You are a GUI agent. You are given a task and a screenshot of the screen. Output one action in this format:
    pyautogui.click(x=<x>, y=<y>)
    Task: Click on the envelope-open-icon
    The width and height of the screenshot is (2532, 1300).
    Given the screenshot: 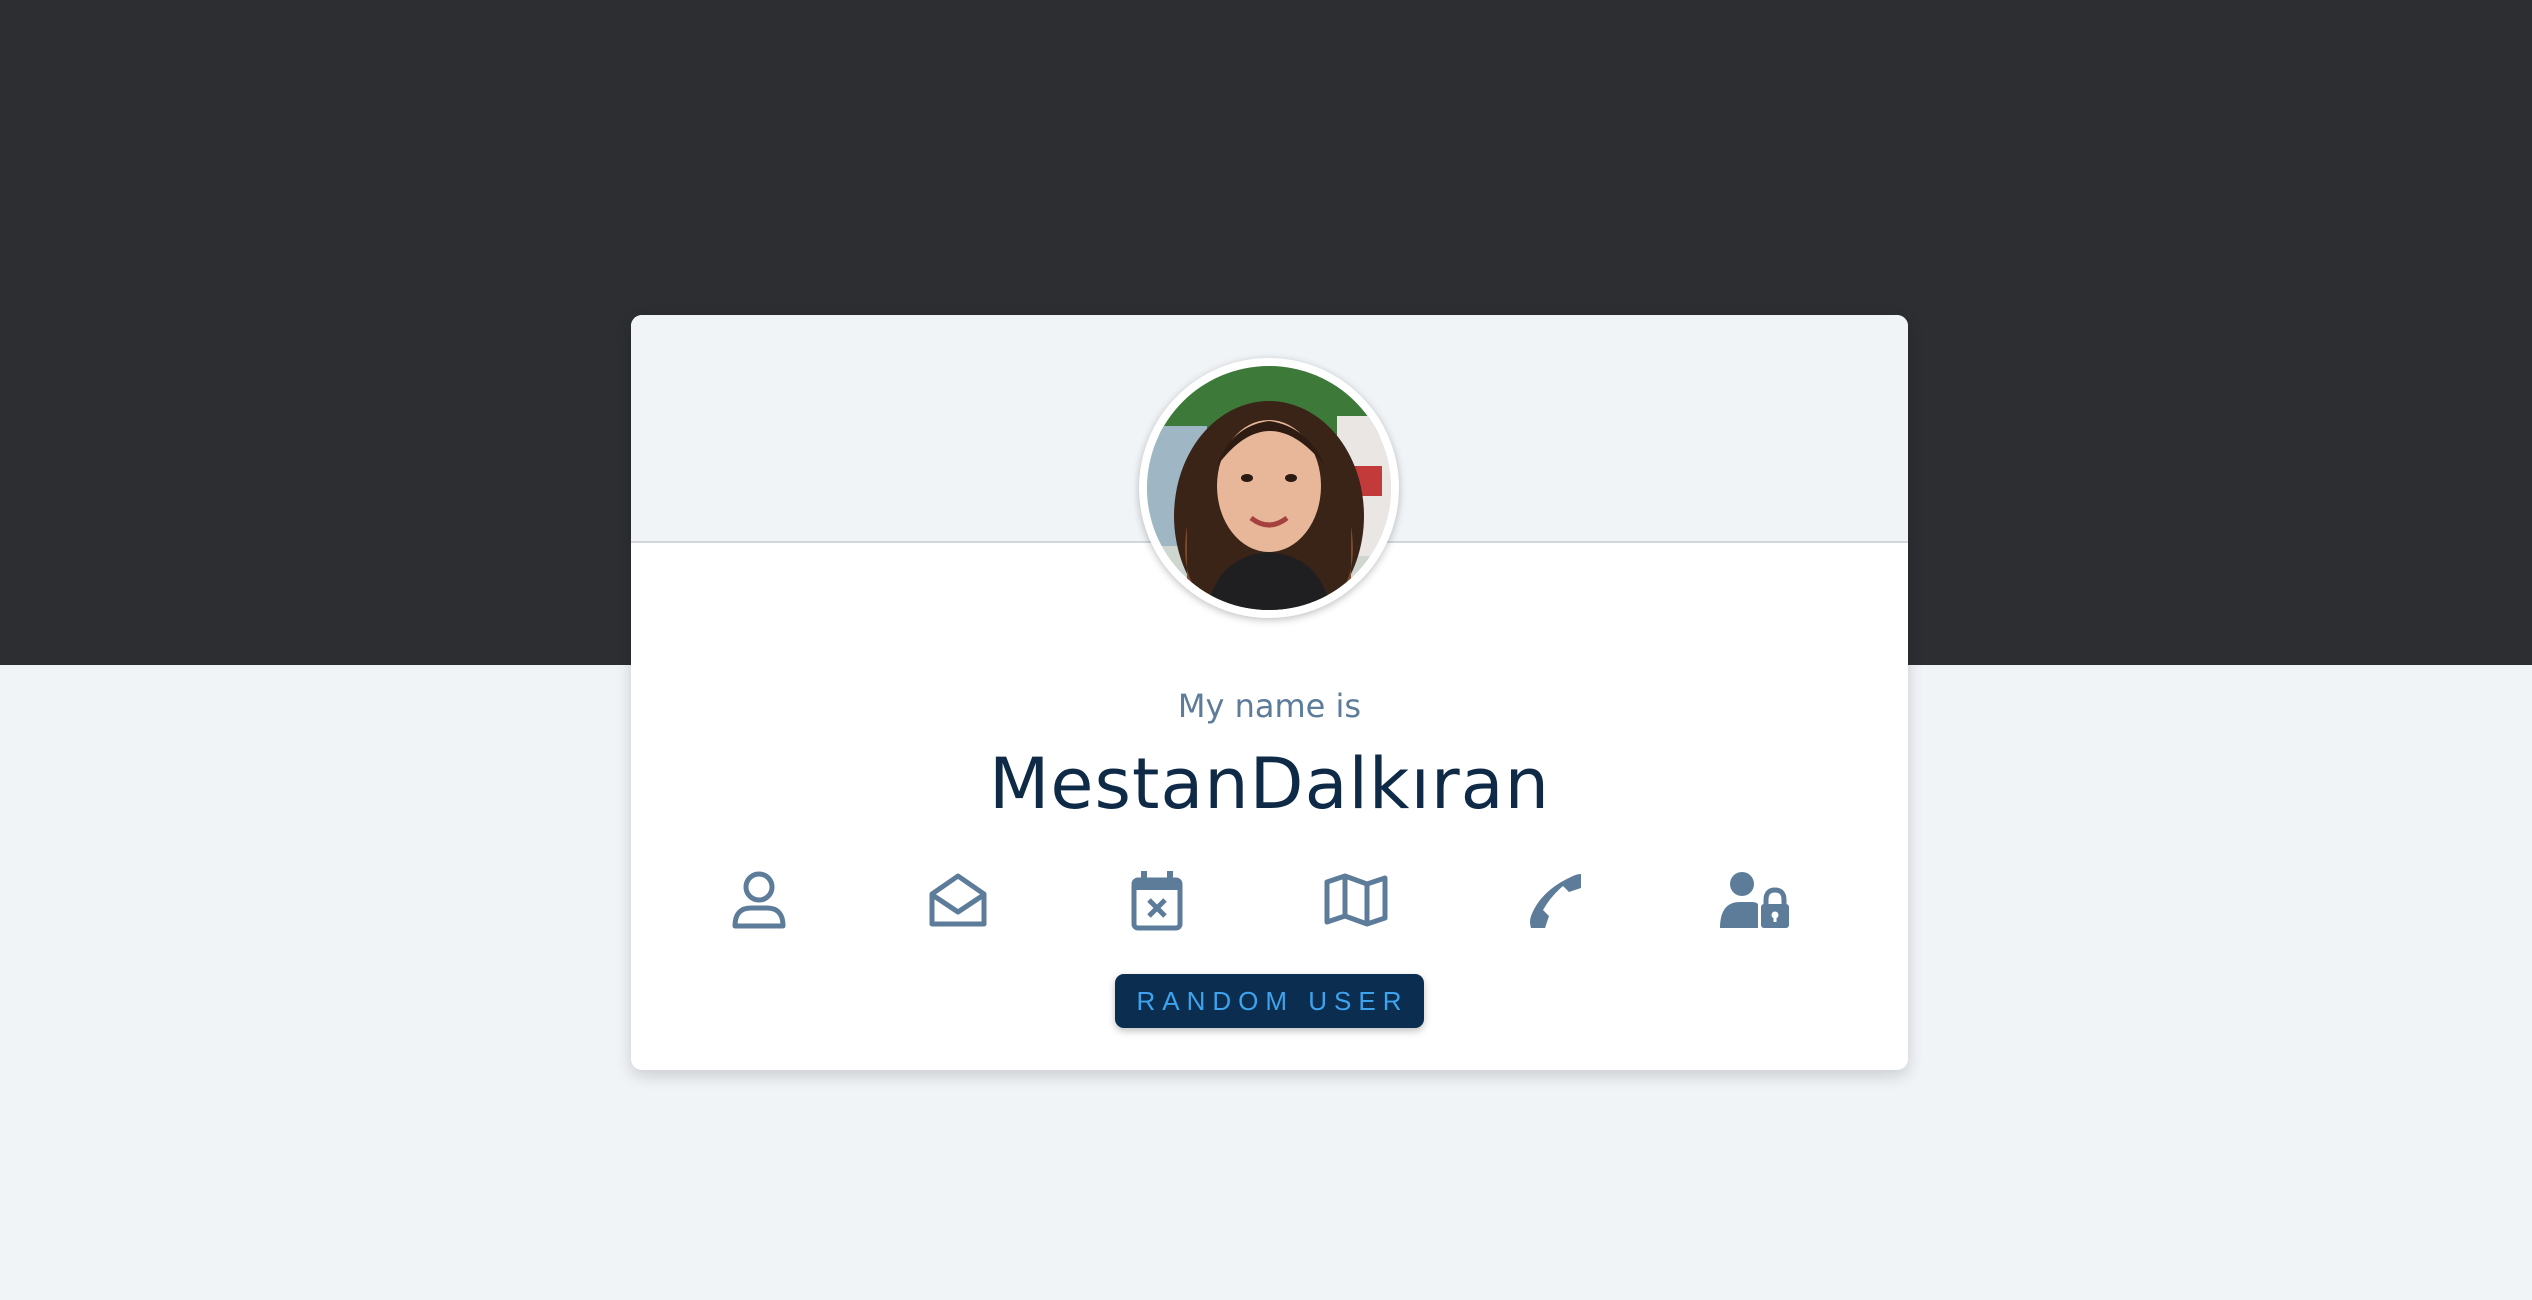 What is the action you would take?
    pyautogui.click(x=958, y=900)
    